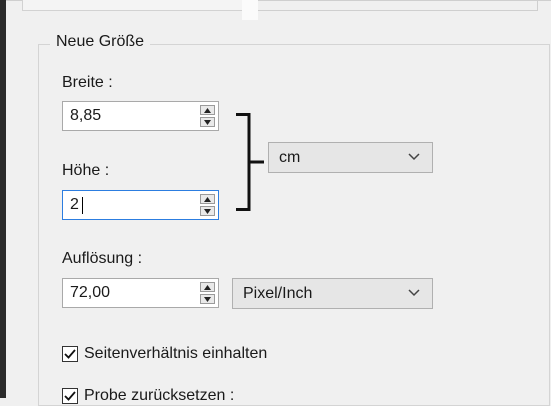 This screenshot has width=551, height=406. I want to click on upper-panel-highlight, so click(250, 10).